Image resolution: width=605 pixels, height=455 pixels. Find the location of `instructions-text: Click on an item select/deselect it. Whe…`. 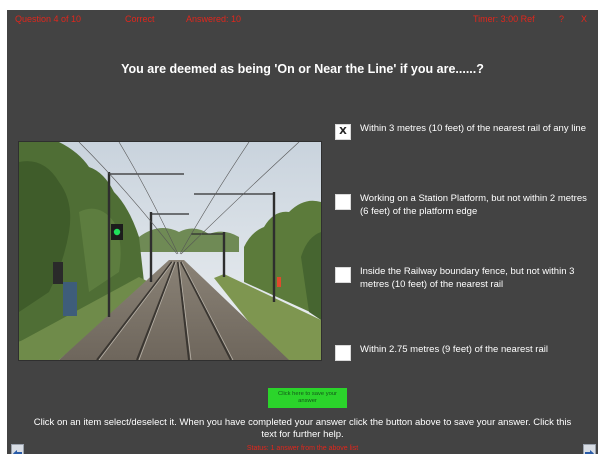

instructions-text: Click on an item select/deselect it. Whe… is located at coordinates (302, 429).